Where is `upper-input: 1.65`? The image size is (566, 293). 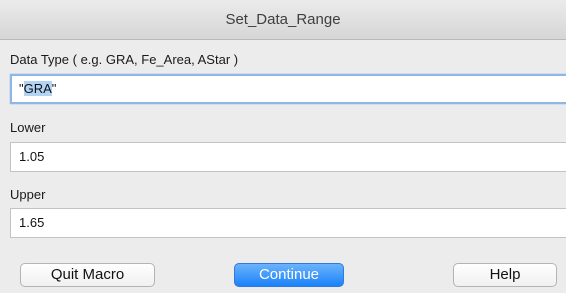 upper-input: 1.65 is located at coordinates (288, 223).